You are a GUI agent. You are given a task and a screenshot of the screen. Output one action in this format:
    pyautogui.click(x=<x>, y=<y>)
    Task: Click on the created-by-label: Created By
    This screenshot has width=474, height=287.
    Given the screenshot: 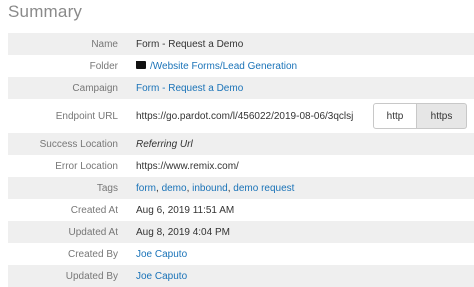 What is the action you would take?
    pyautogui.click(x=92, y=254)
    